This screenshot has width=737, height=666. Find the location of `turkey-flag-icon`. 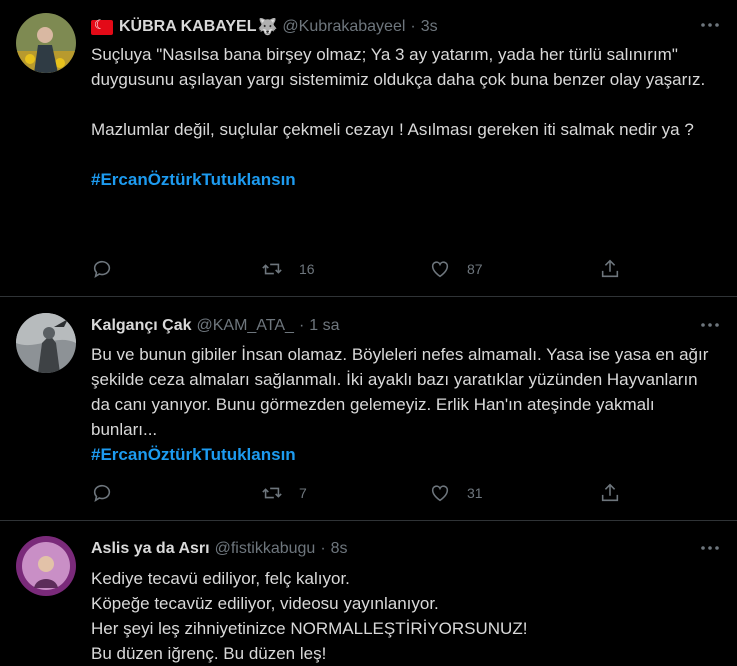

turkey-flag-icon is located at coordinates (102, 26).